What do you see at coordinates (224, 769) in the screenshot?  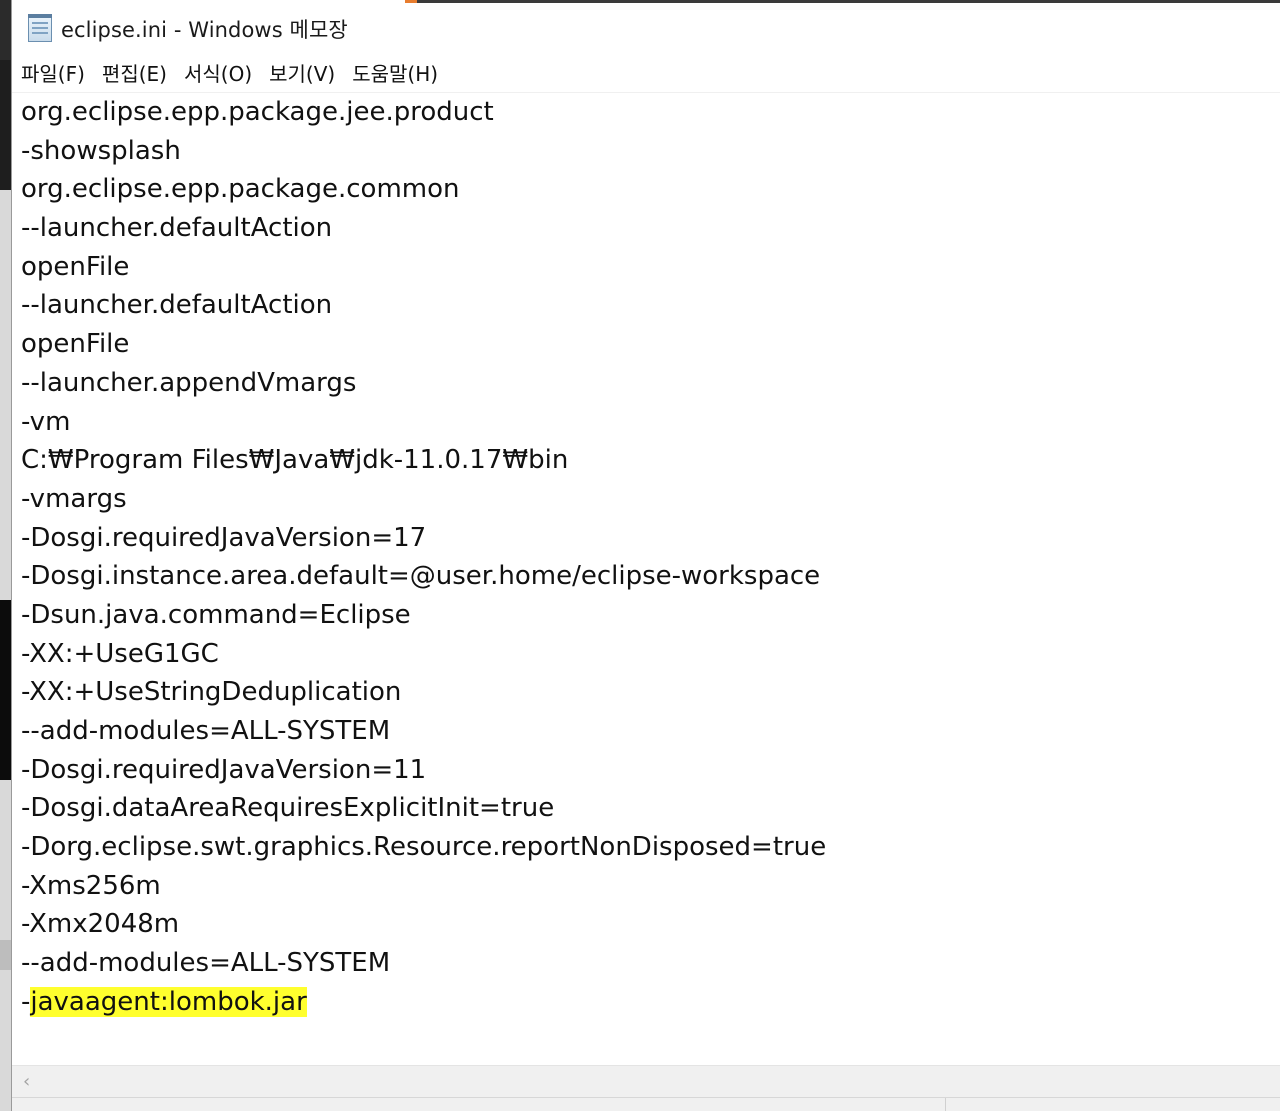 I see `text-line: -Dosgi.requiredJavaVersion=11` at bounding box center [224, 769].